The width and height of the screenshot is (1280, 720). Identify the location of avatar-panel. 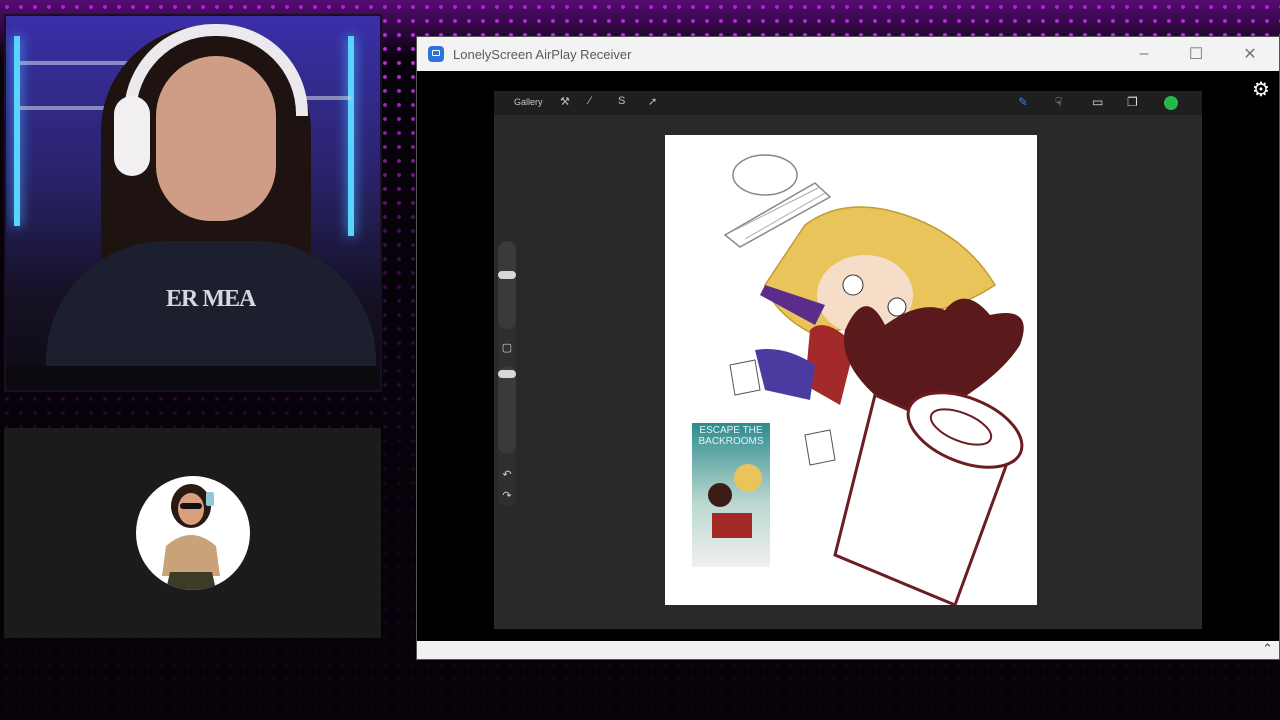
(192, 533).